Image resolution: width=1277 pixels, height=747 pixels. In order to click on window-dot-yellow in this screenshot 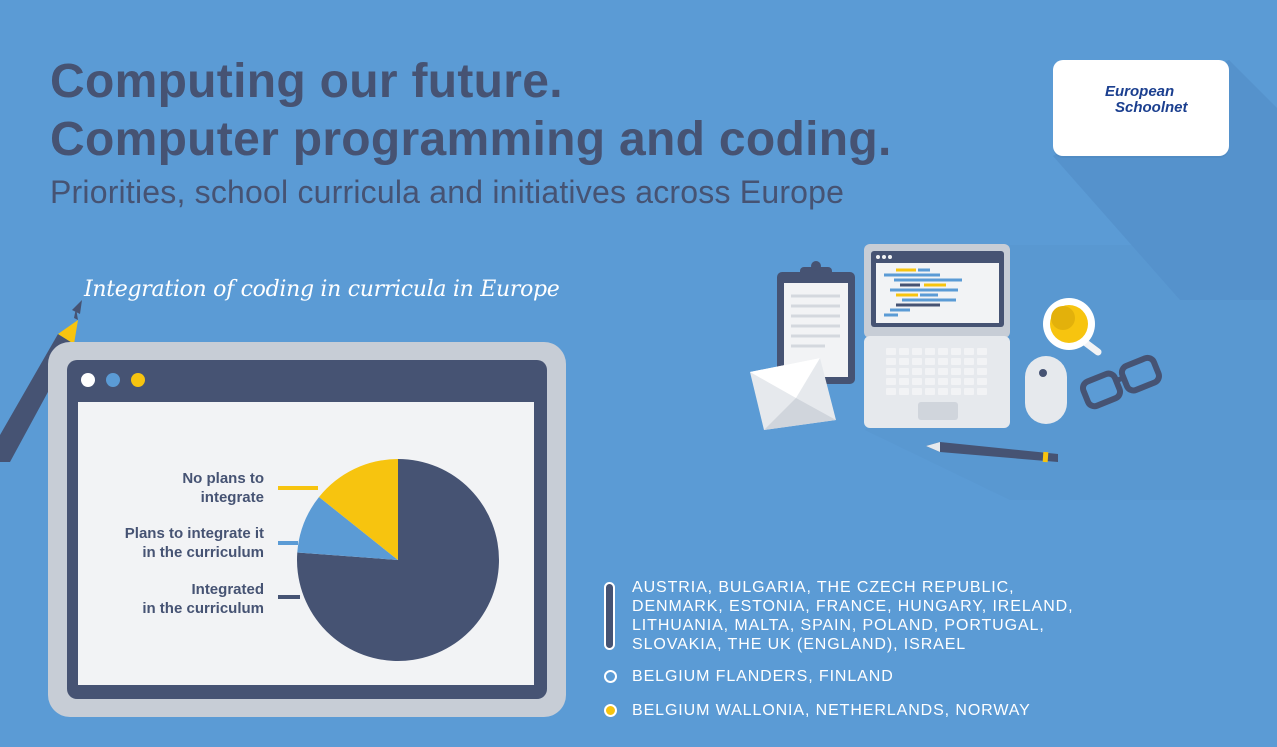, I will do `click(138, 380)`.